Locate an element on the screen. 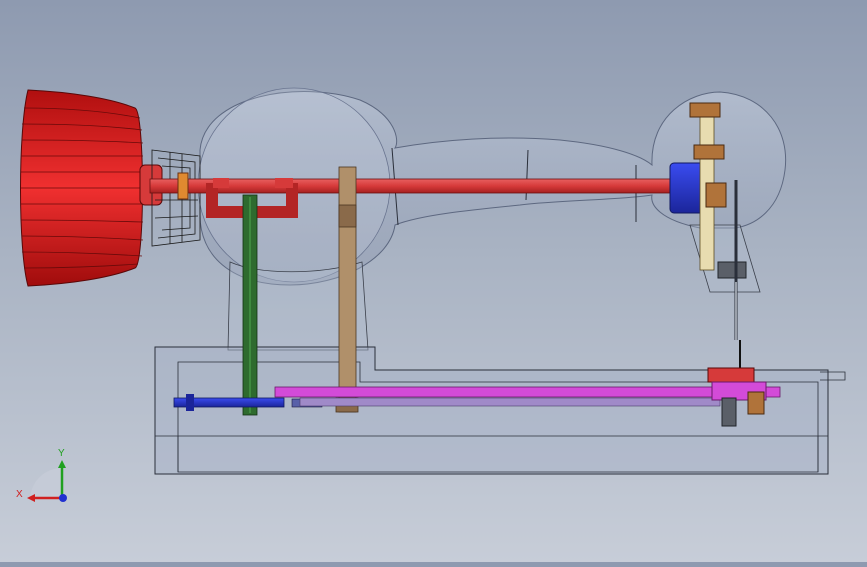 The width and height of the screenshot is (867, 567). handwheel is located at coordinates (91, 188).